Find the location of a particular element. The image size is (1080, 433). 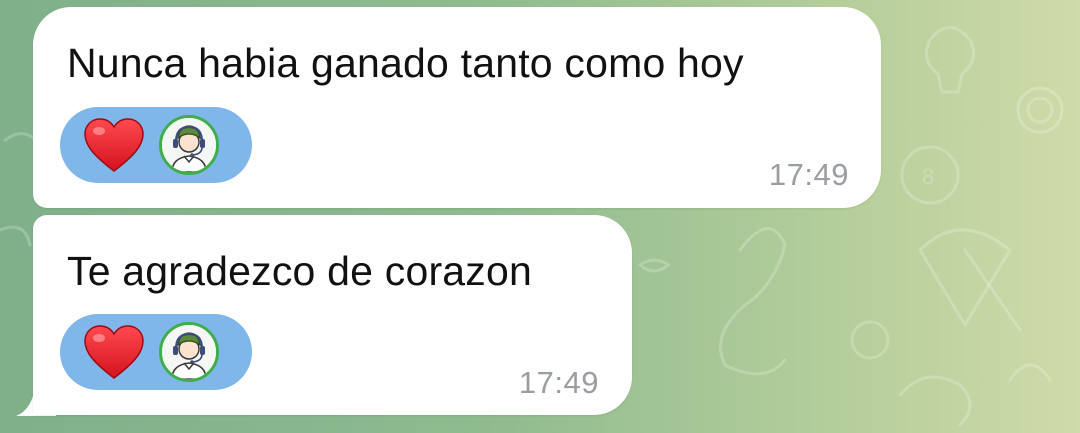

message-text: Nunca habia ganado tanto como hoy is located at coordinates (405, 63).